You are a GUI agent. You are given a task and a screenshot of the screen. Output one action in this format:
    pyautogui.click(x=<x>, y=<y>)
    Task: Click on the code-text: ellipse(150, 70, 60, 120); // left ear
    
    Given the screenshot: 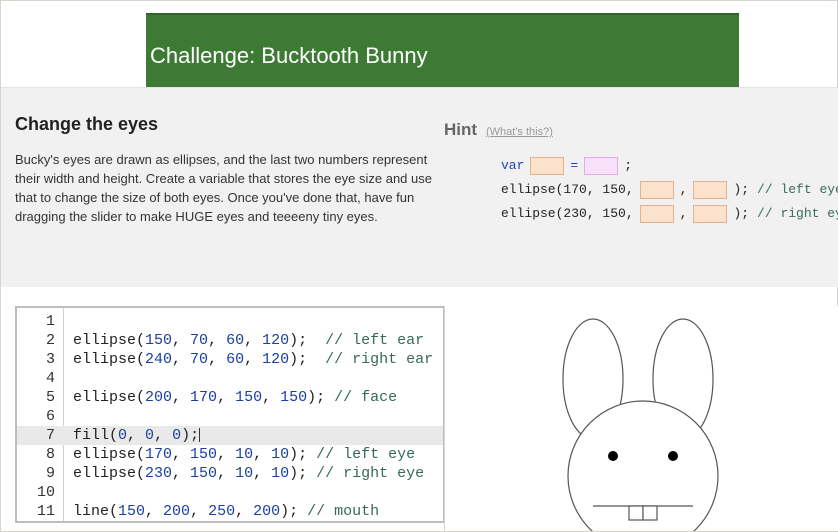 What is the action you would take?
    pyautogui.click(x=249, y=340)
    